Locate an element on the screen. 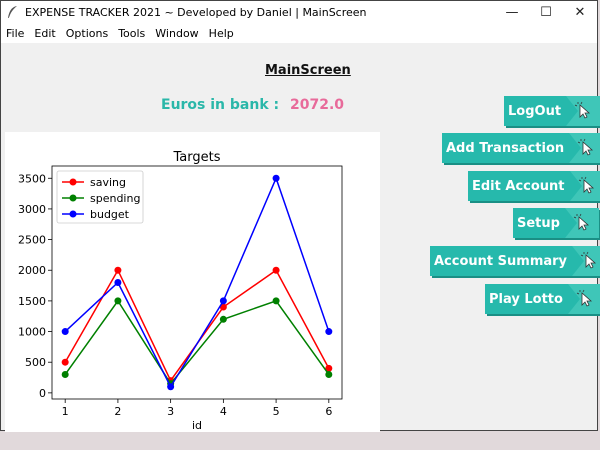 This screenshot has width=600, height=450. y-tick-label: 2000 is located at coordinates (32, 270).